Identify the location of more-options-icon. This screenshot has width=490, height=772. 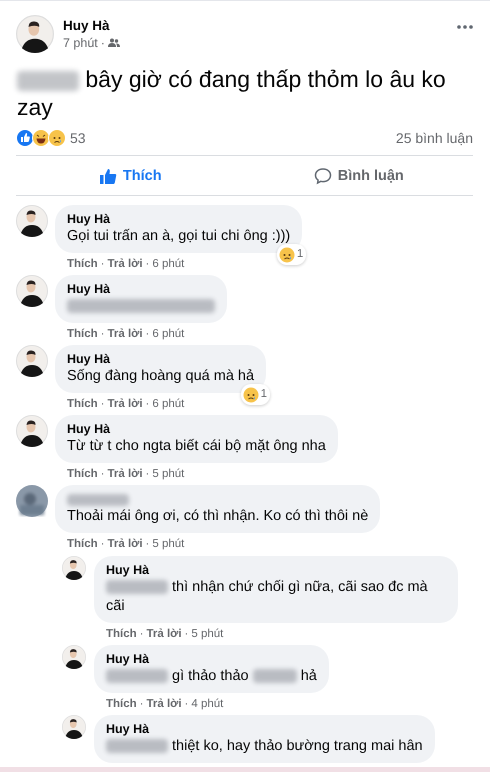
(465, 27).